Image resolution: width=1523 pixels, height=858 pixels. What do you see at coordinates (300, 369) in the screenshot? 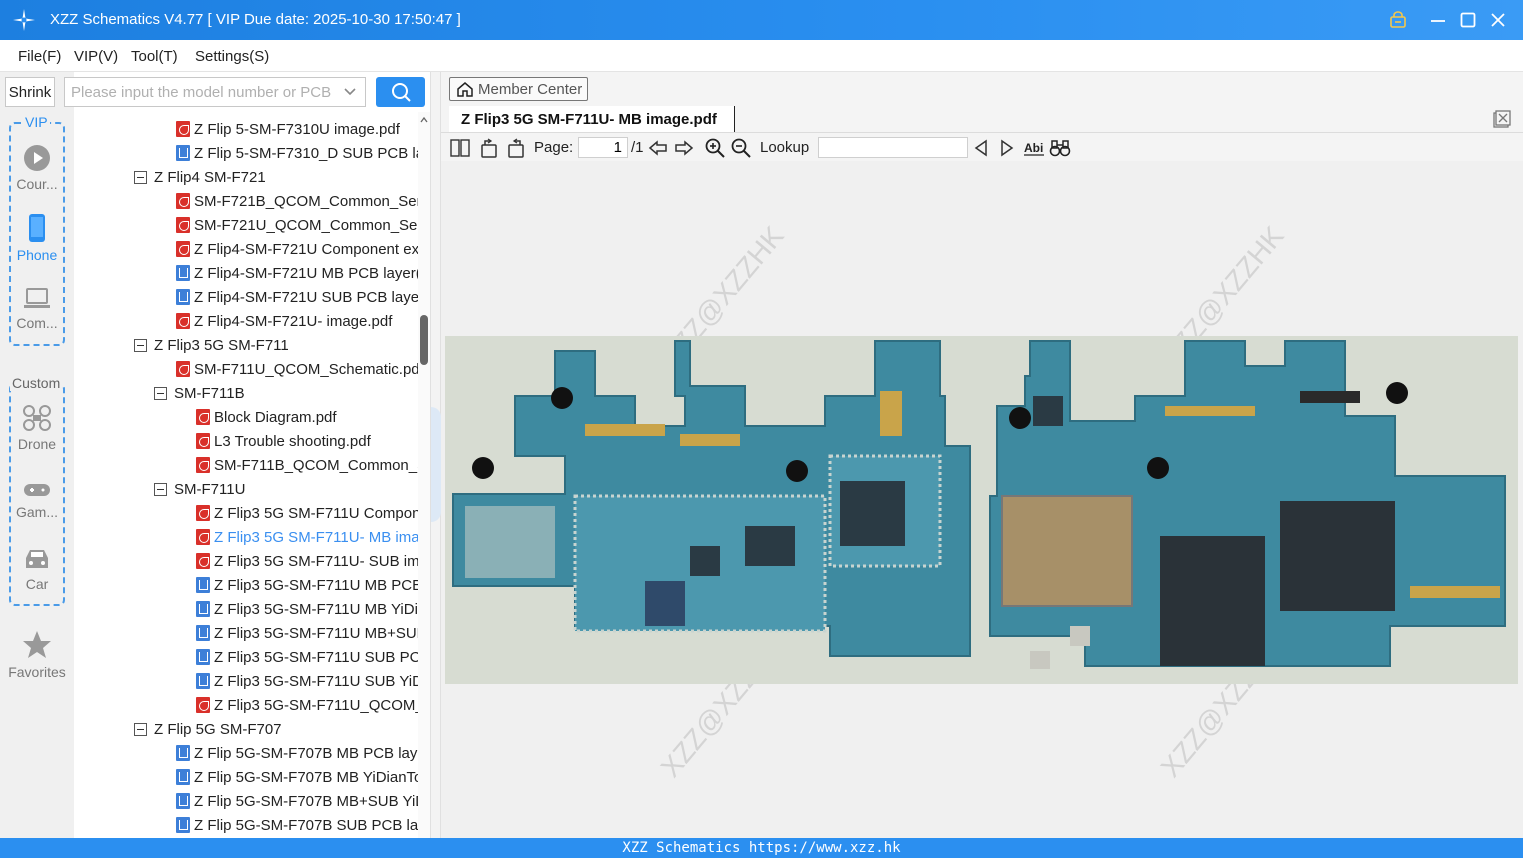
I see `tree-file: SM-F711U_QCOM_Schematic.pdf` at bounding box center [300, 369].